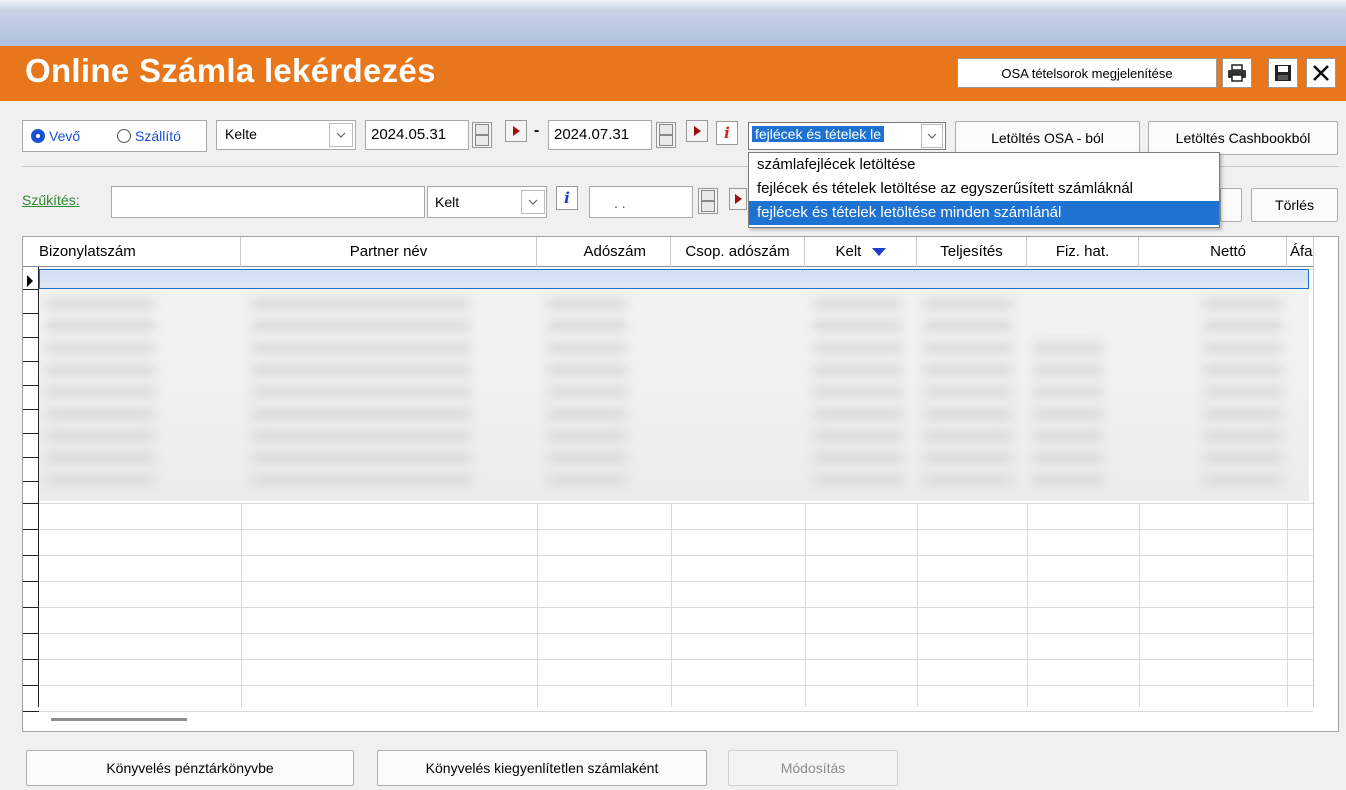 This screenshot has height=790, width=1346. I want to click on selected-row, so click(674, 279).